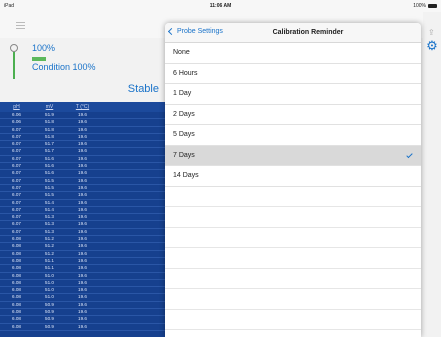 The height and width of the screenshot is (337, 441). Describe the element at coordinates (143, 89) in the screenshot. I see `stability-status: Stable` at that location.